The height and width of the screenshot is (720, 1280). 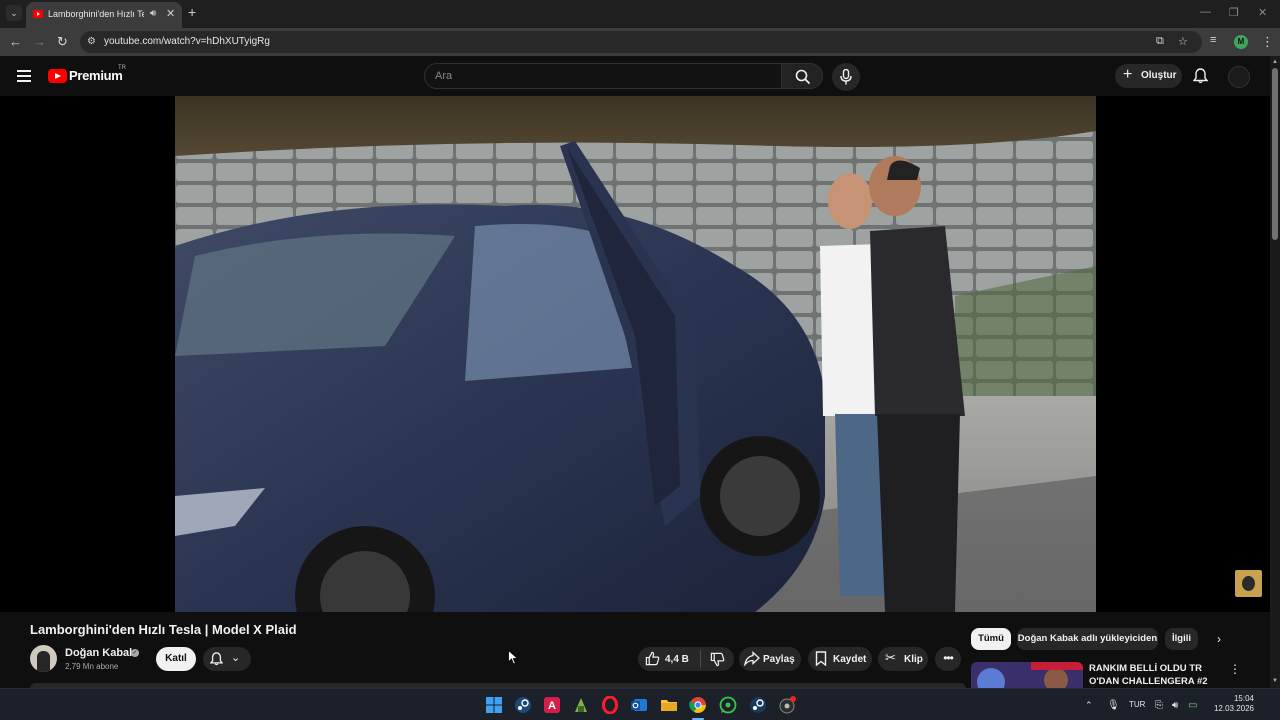 I want to click on tray-mic-icon: 🎙︎, so click(x=1113, y=705).